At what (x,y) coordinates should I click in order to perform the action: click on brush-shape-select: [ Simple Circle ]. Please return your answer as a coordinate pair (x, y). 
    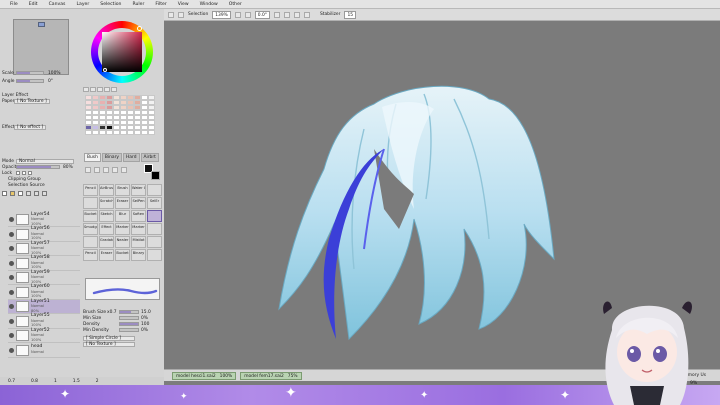
    Looking at the image, I should click on (109, 338).